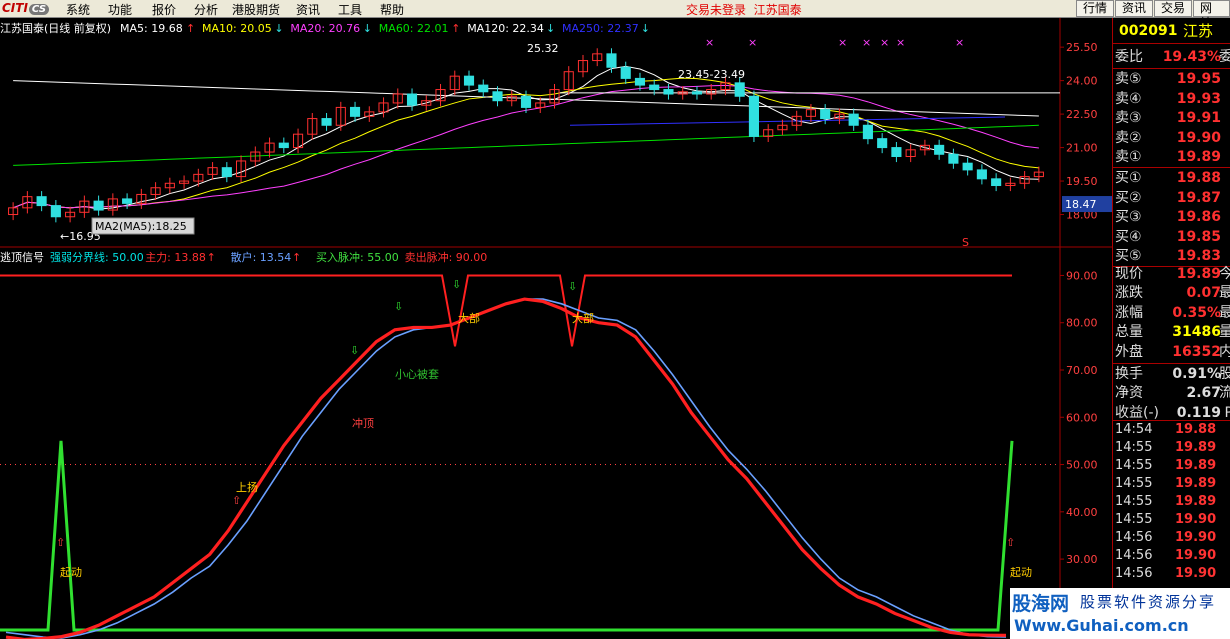  Describe the element at coordinates (120, 9) in the screenshot. I see `menu-function: 功能` at that location.